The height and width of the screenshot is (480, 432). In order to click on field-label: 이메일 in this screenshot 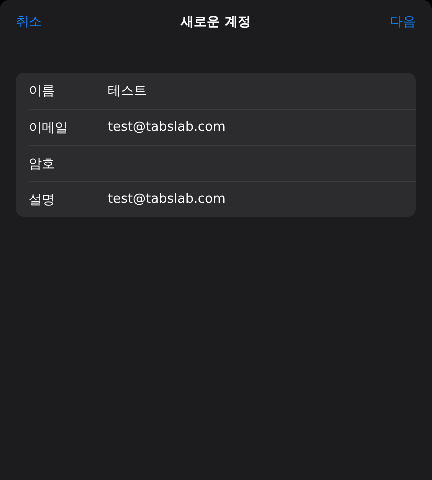, I will do `click(49, 128)`.